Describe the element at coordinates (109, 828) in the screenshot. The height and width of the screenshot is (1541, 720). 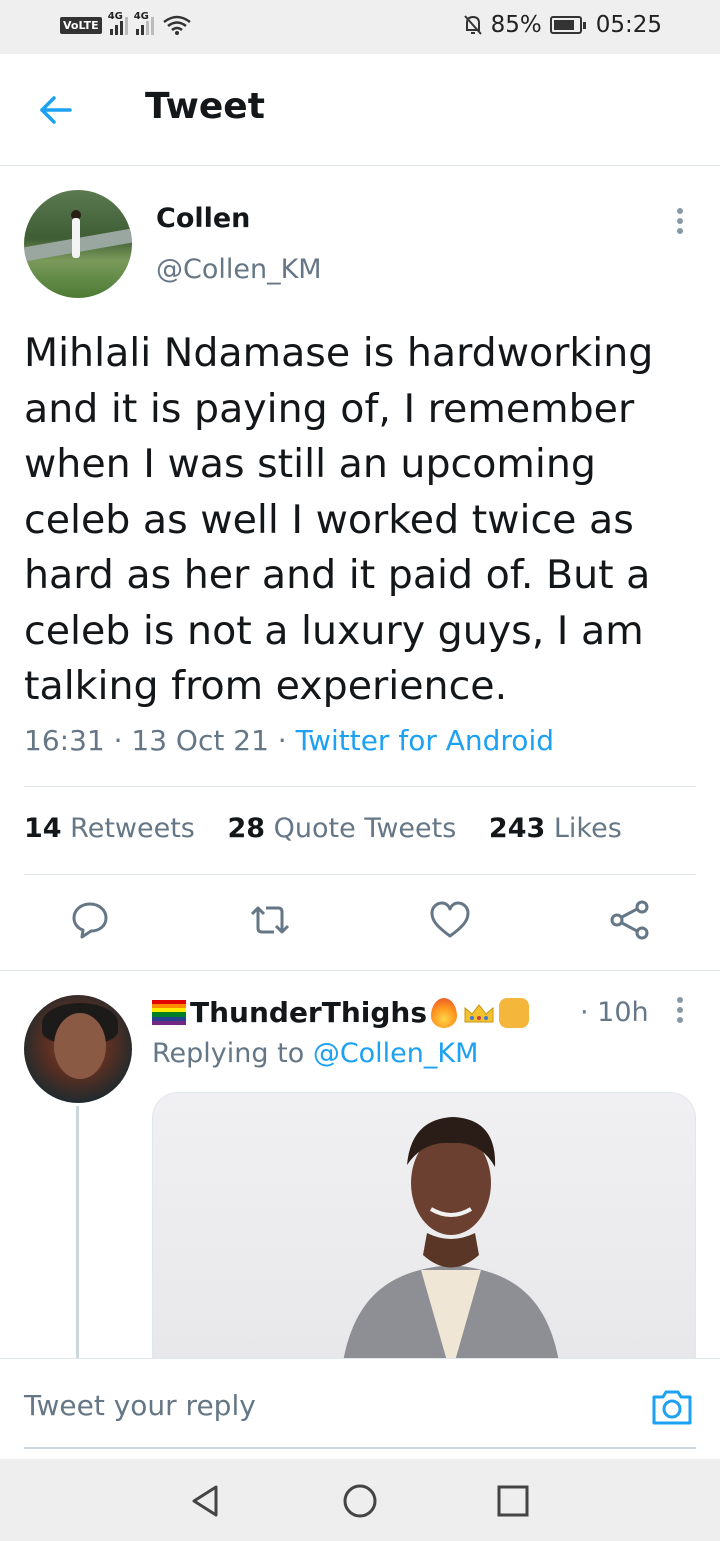
I see `retweets-stat: 14 Retweets` at that location.